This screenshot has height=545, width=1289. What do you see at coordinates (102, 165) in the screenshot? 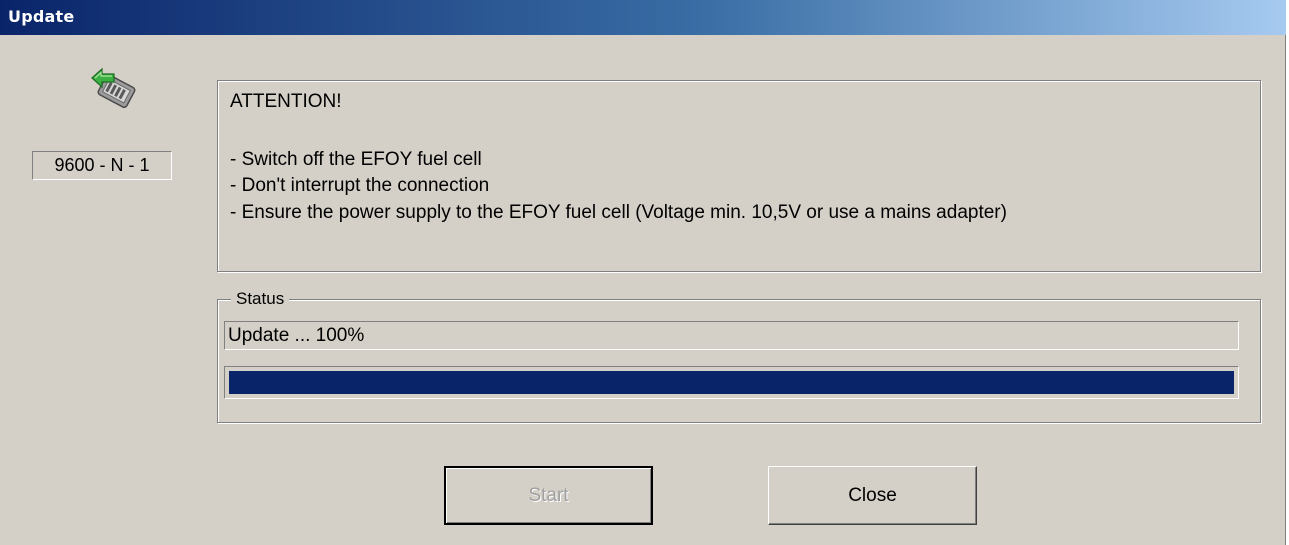
I see `device-id-field: 9600 - N - 1` at bounding box center [102, 165].